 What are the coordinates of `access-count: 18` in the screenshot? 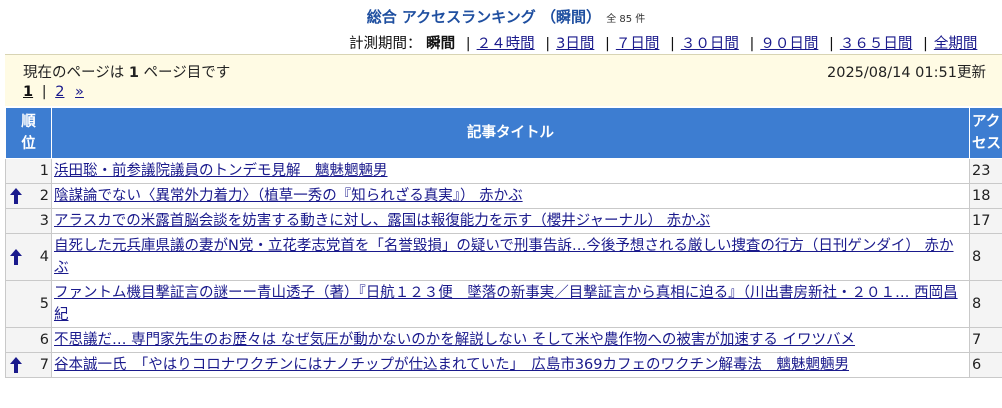 It's located at (985, 196).